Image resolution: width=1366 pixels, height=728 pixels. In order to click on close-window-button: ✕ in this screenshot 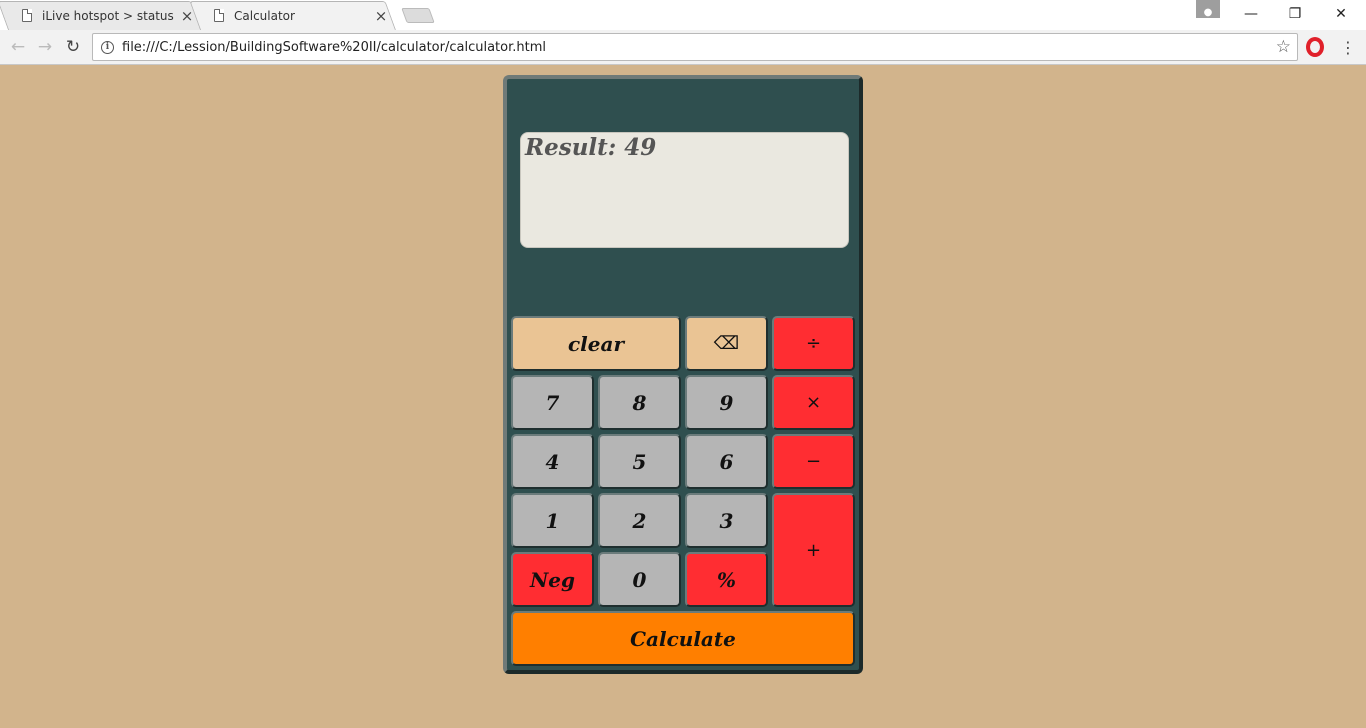, I will do `click(1341, 14)`.